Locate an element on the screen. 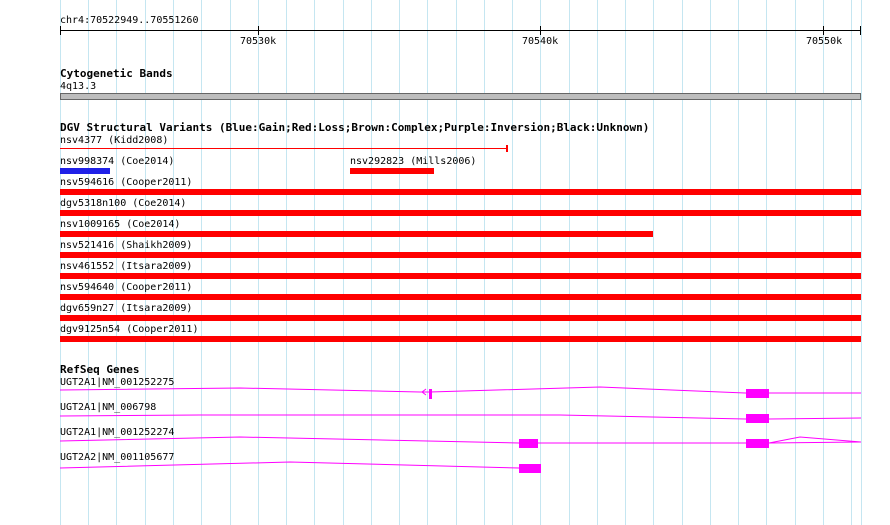 Image resolution: width=890 pixels, height=525 pixels. gene-models is located at coordinates (460, 429).